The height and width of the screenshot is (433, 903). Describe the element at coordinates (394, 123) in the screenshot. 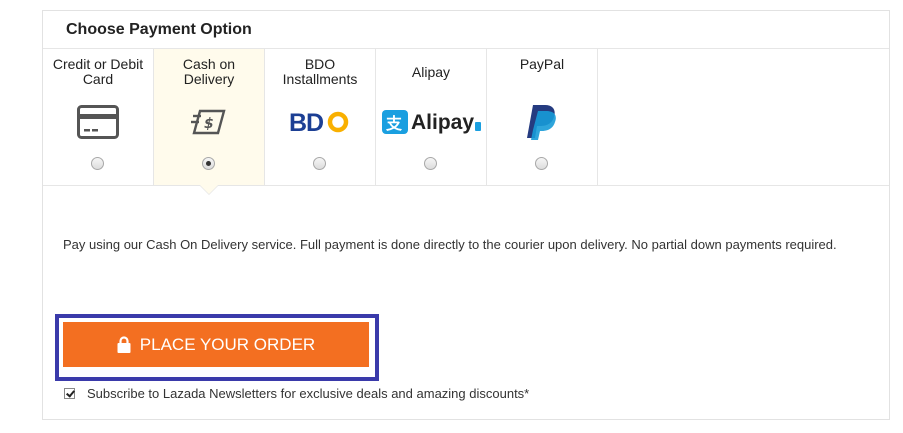

I see `svg-text: 支` at that location.